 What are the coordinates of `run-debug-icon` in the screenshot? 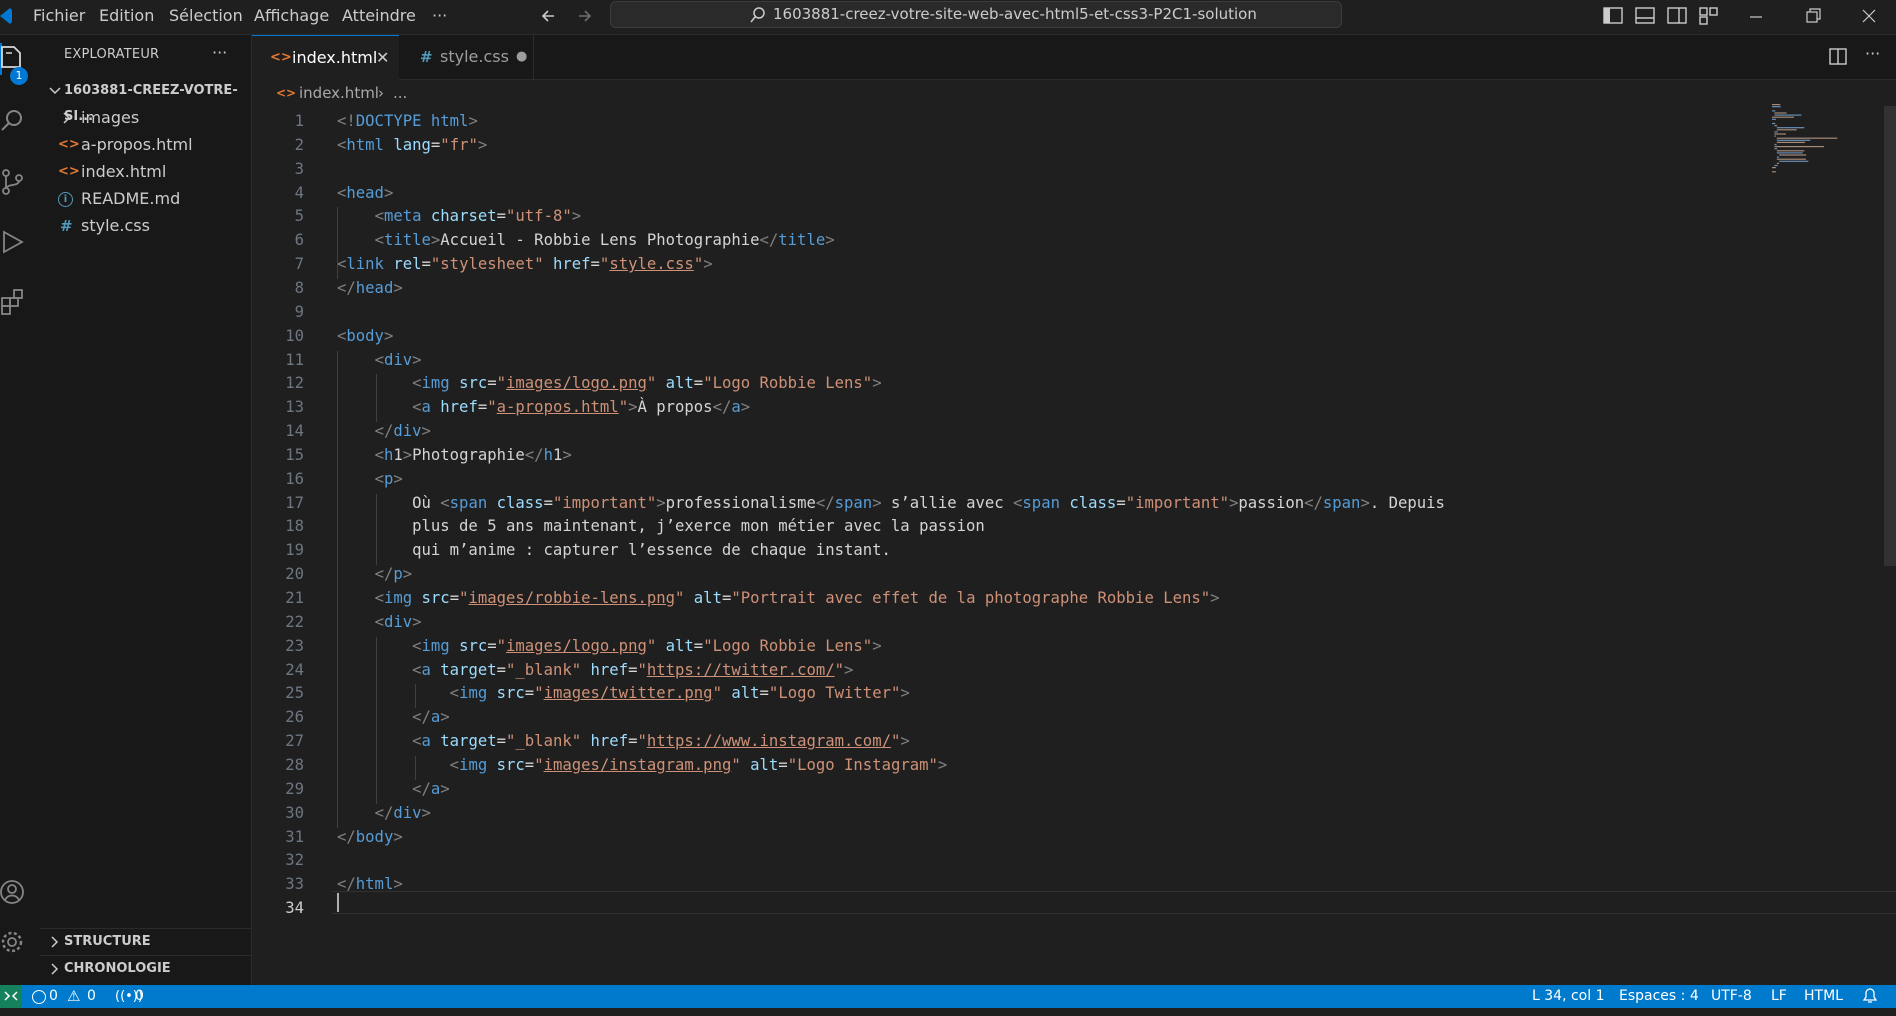 It's located at (13, 242).